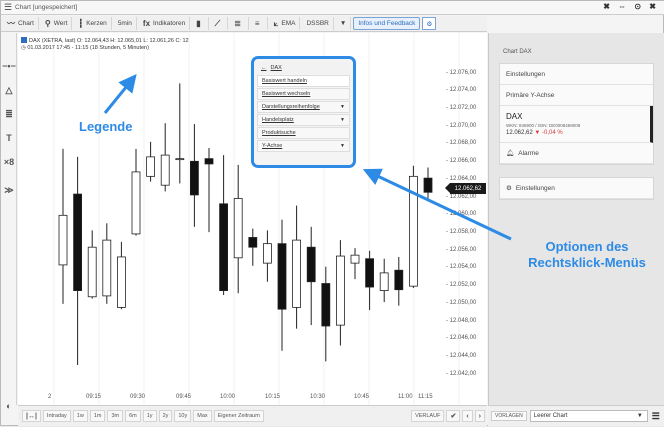 This screenshot has width=664, height=427. What do you see at coordinates (437, 204) in the screenshot?
I see `menu-arrow` at bounding box center [437, 204].